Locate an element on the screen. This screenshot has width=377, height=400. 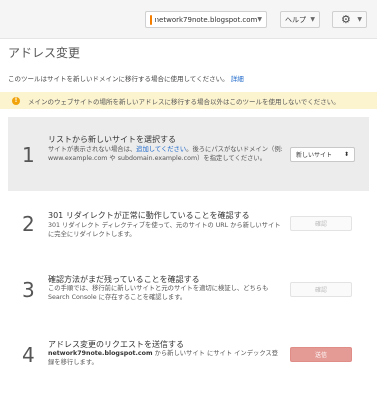
step-number: 4 is located at coordinates (28, 355).